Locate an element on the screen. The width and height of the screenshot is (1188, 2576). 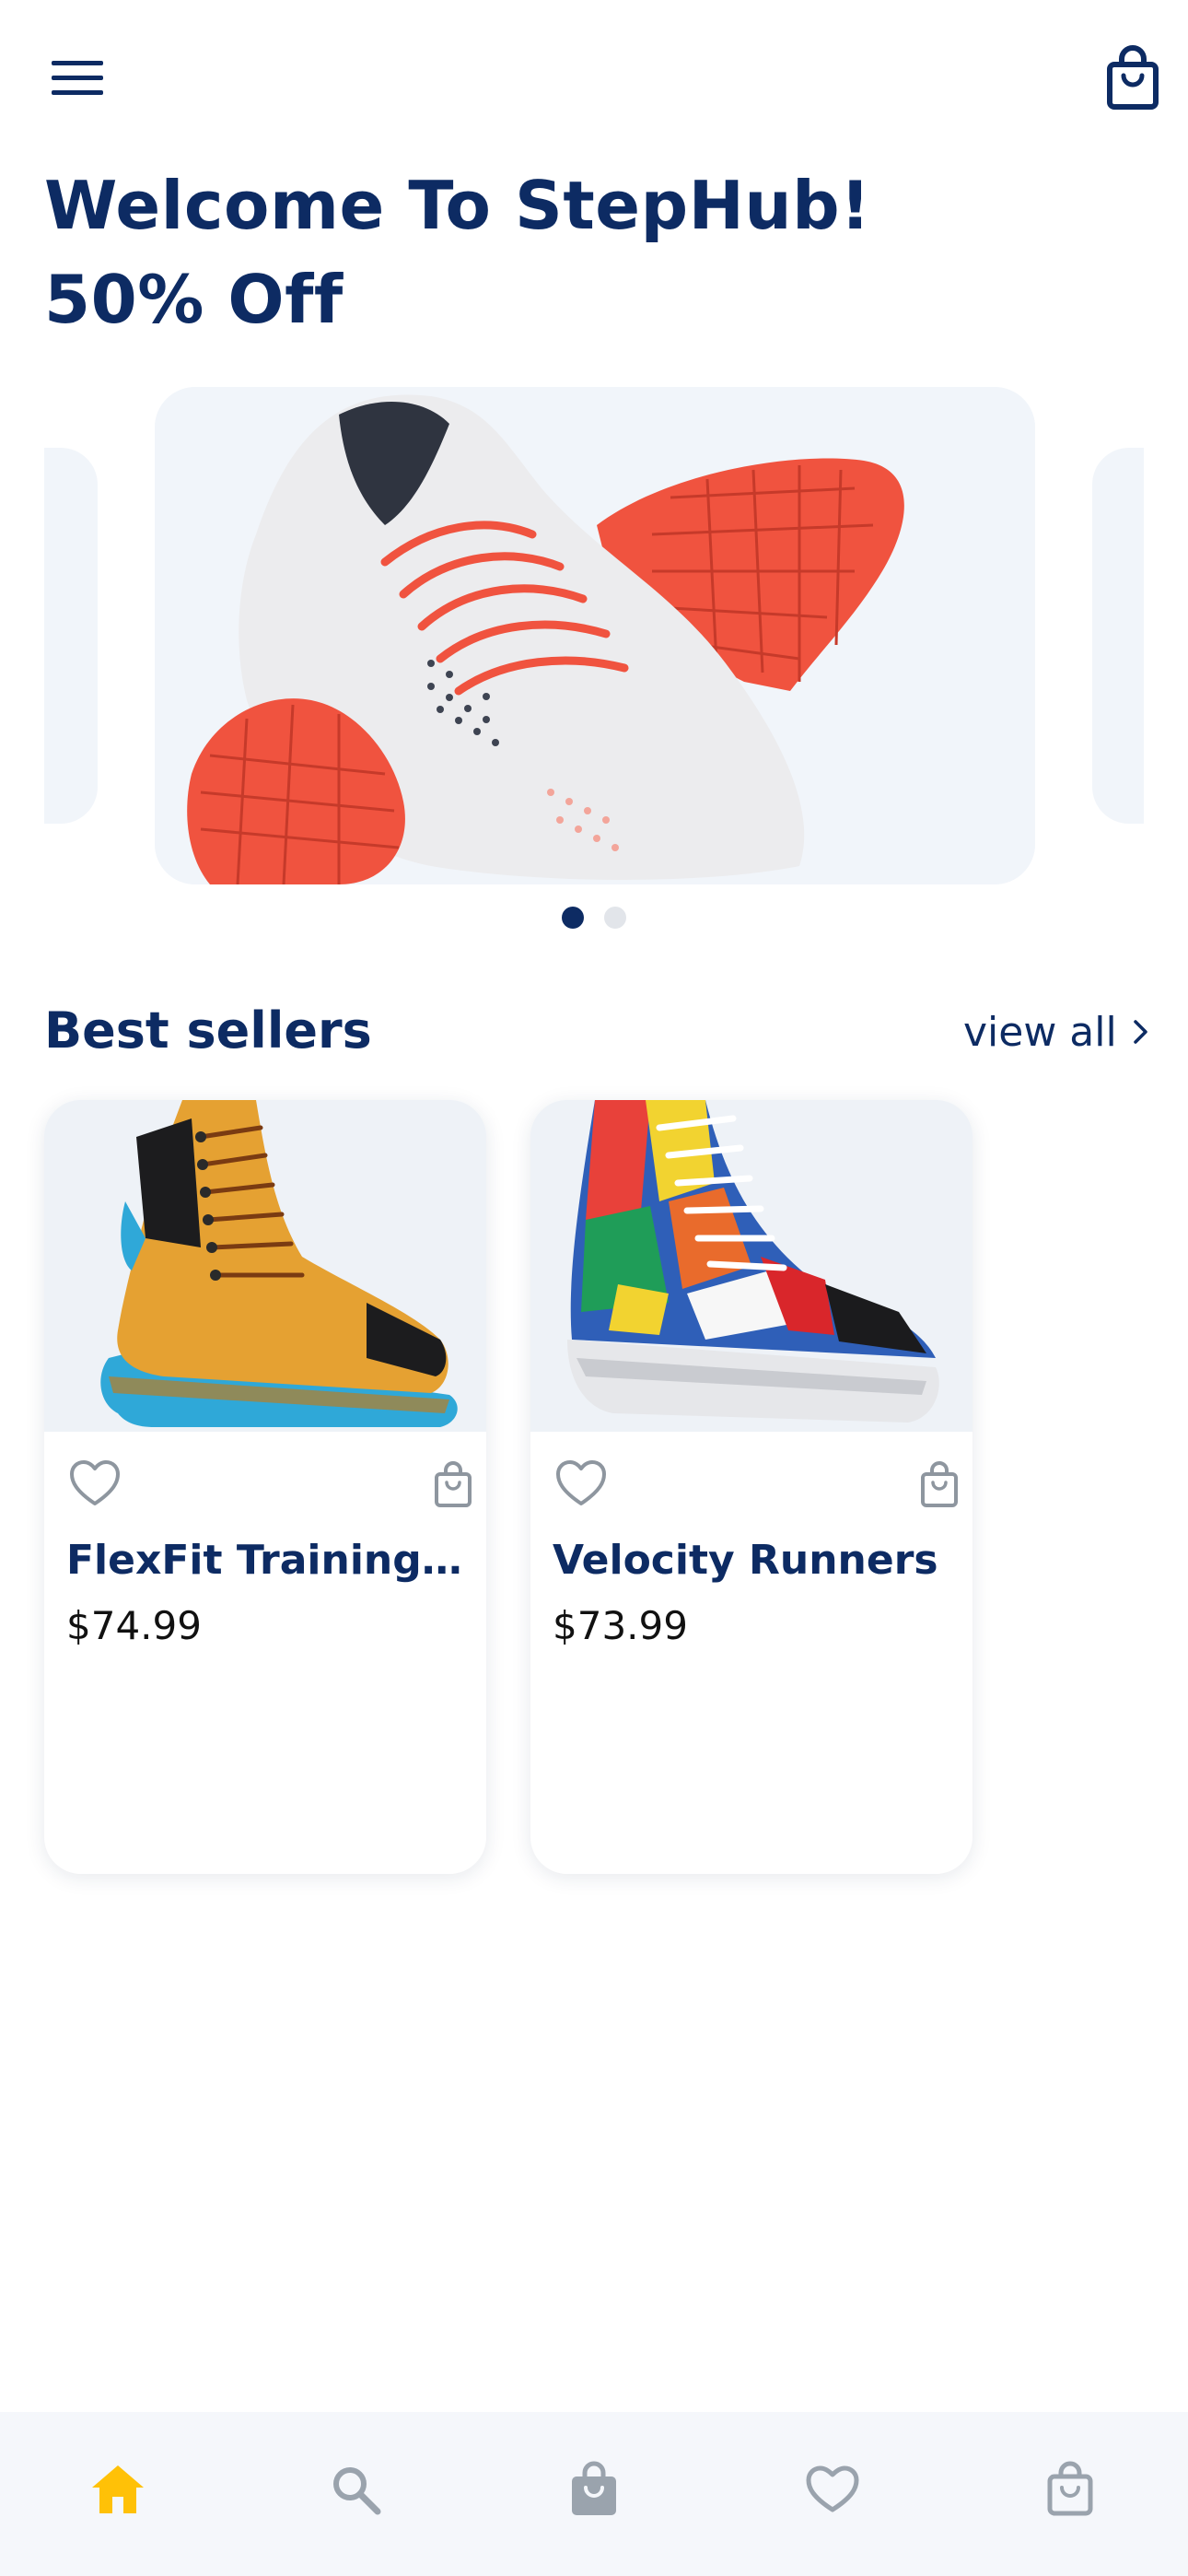
nav-home is located at coordinates (118, 2489).